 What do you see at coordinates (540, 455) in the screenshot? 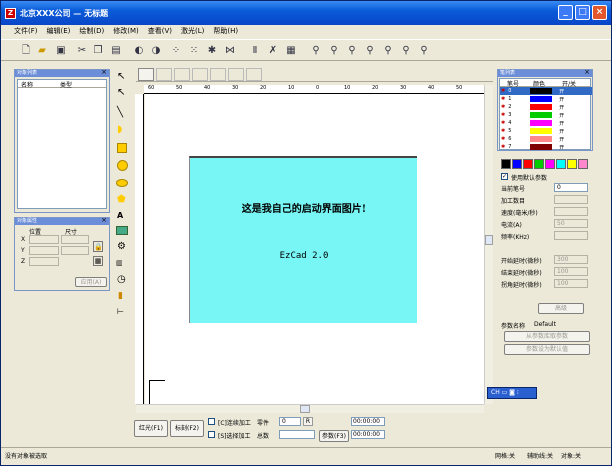
I see `guide-status: 辅助线:关` at bounding box center [540, 455].